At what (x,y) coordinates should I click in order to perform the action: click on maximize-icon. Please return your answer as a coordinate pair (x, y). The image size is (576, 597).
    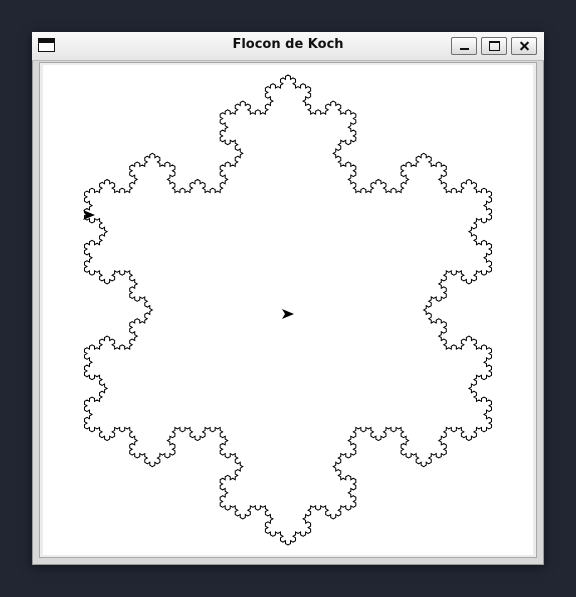
    Looking at the image, I should click on (494, 46).